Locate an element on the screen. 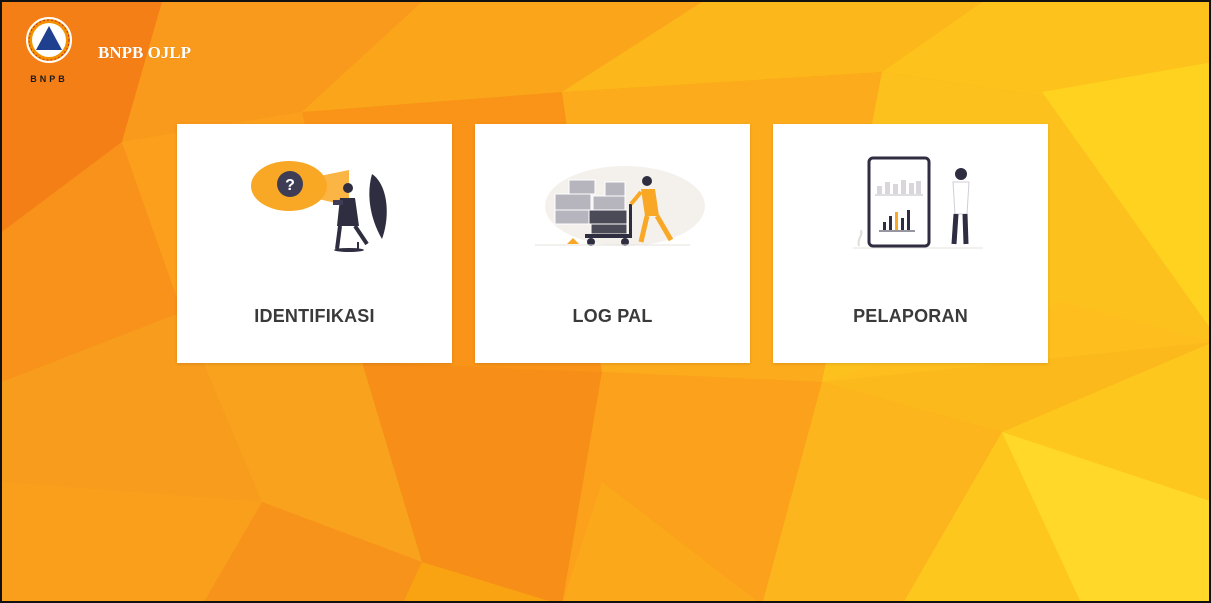 Image resolution: width=1211 pixels, height=603 pixels. bnpb-emblem-icon is located at coordinates (49, 40).